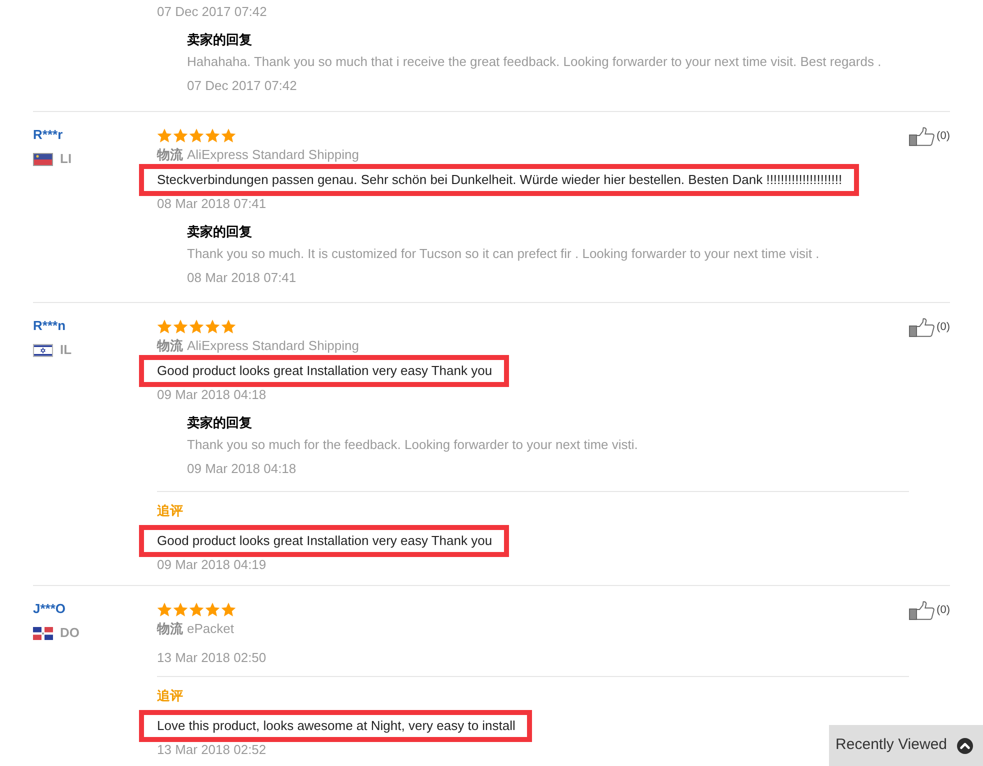  What do you see at coordinates (49, 609) in the screenshot?
I see `user-name: J***O` at bounding box center [49, 609].